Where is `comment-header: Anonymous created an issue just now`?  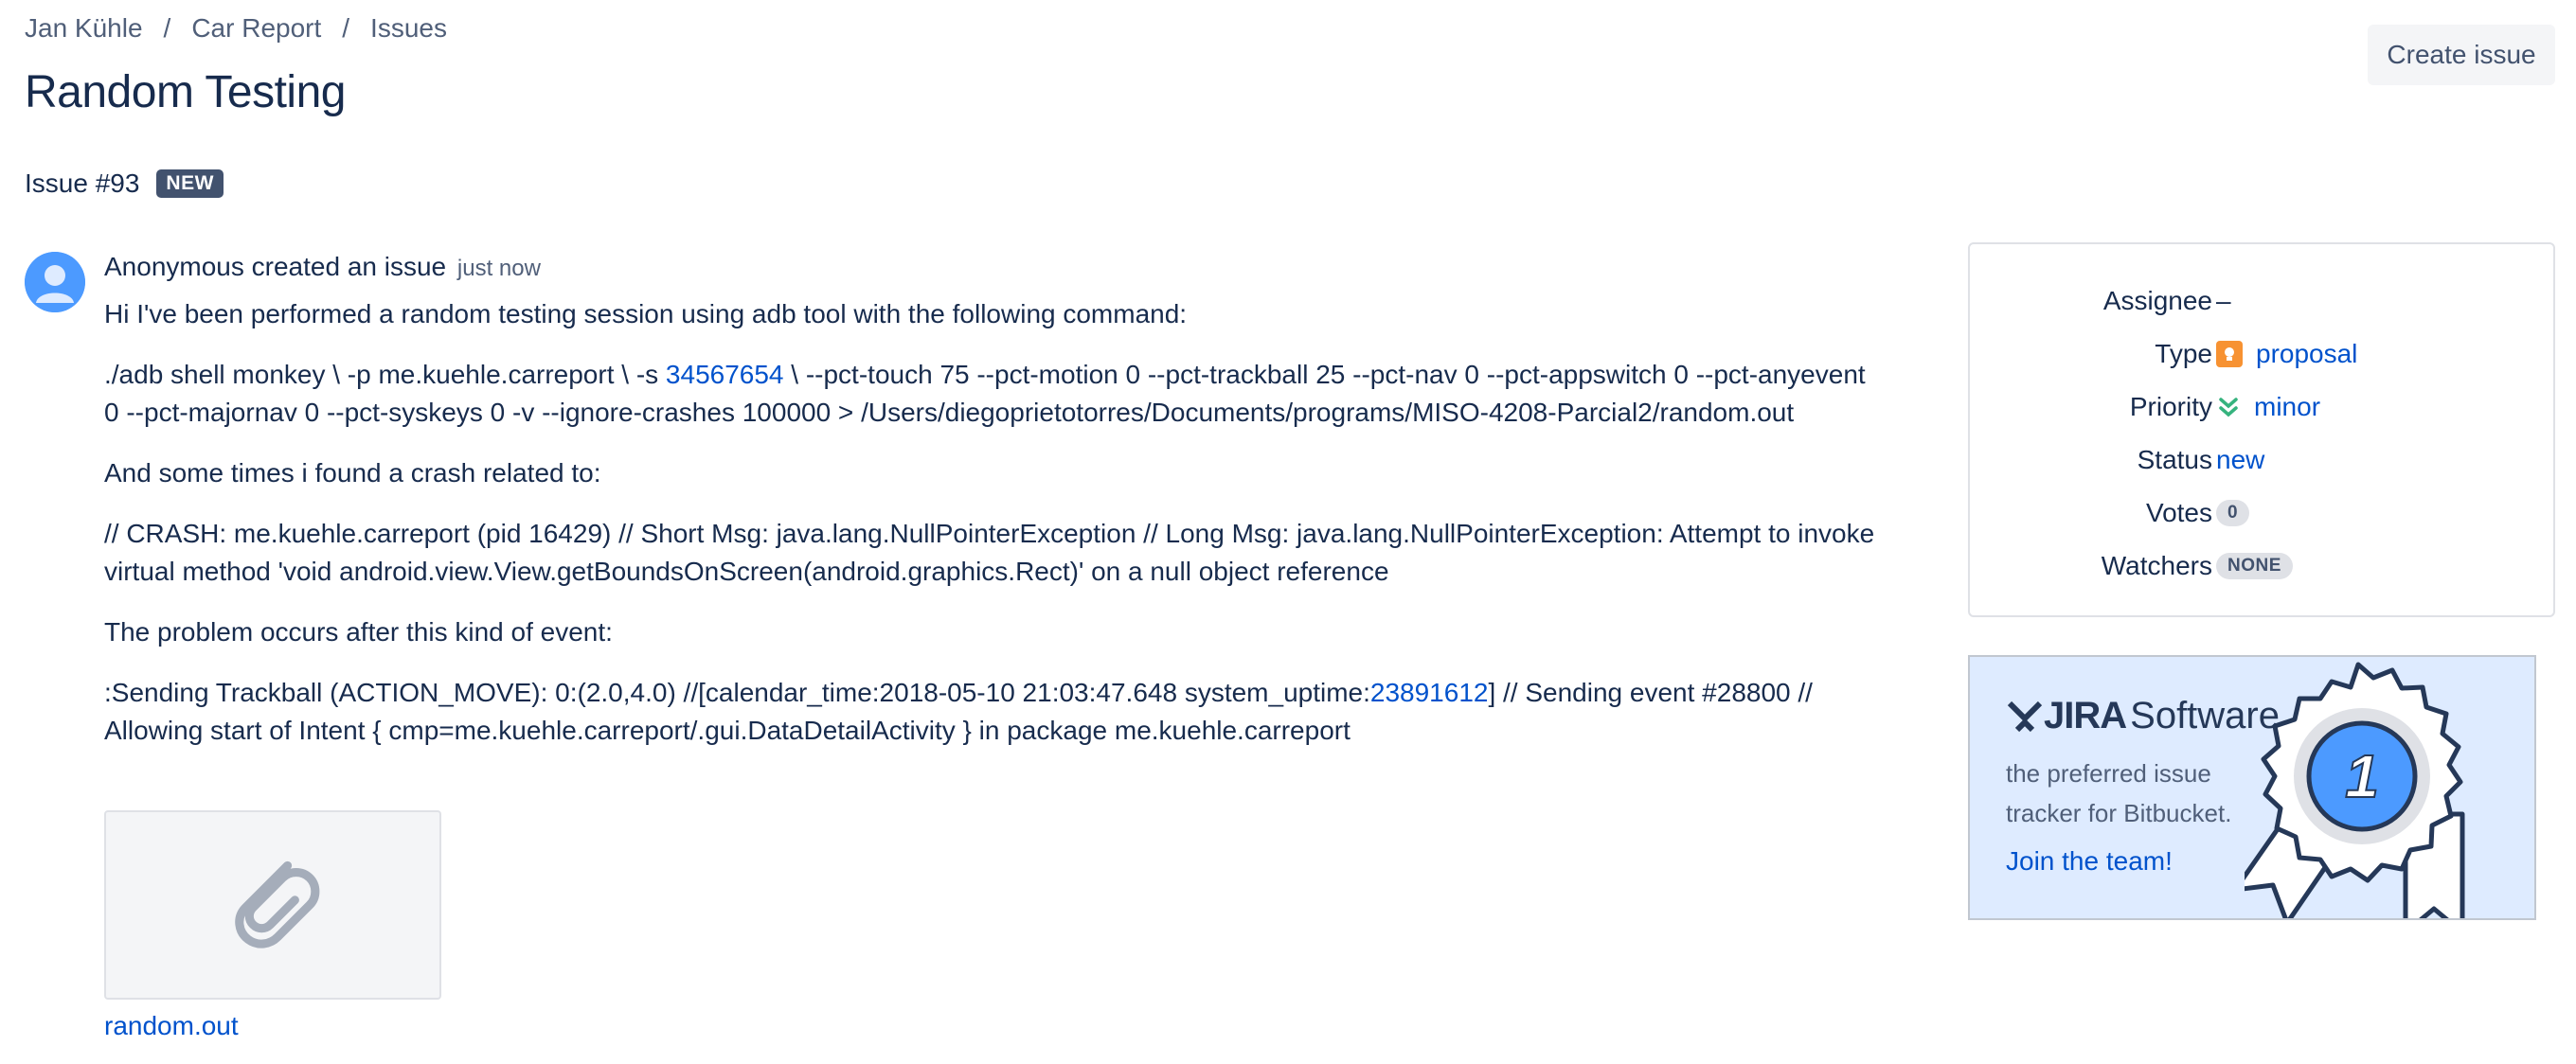
comment-header: Anonymous created an issue just now is located at coordinates (994, 268).